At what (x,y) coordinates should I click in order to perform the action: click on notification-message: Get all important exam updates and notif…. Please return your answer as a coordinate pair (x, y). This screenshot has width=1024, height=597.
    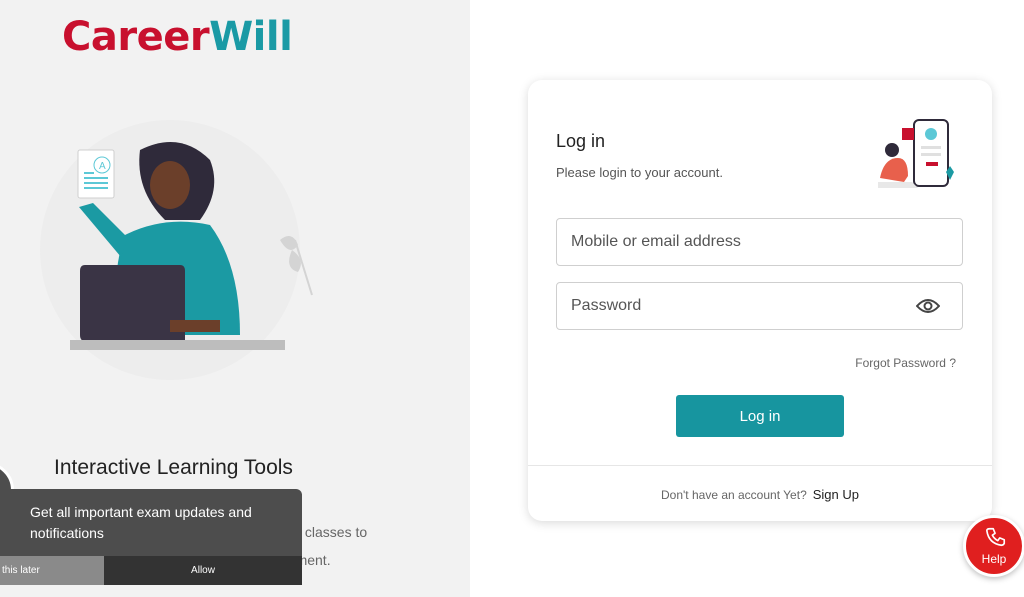
    Looking at the image, I should click on (141, 522).